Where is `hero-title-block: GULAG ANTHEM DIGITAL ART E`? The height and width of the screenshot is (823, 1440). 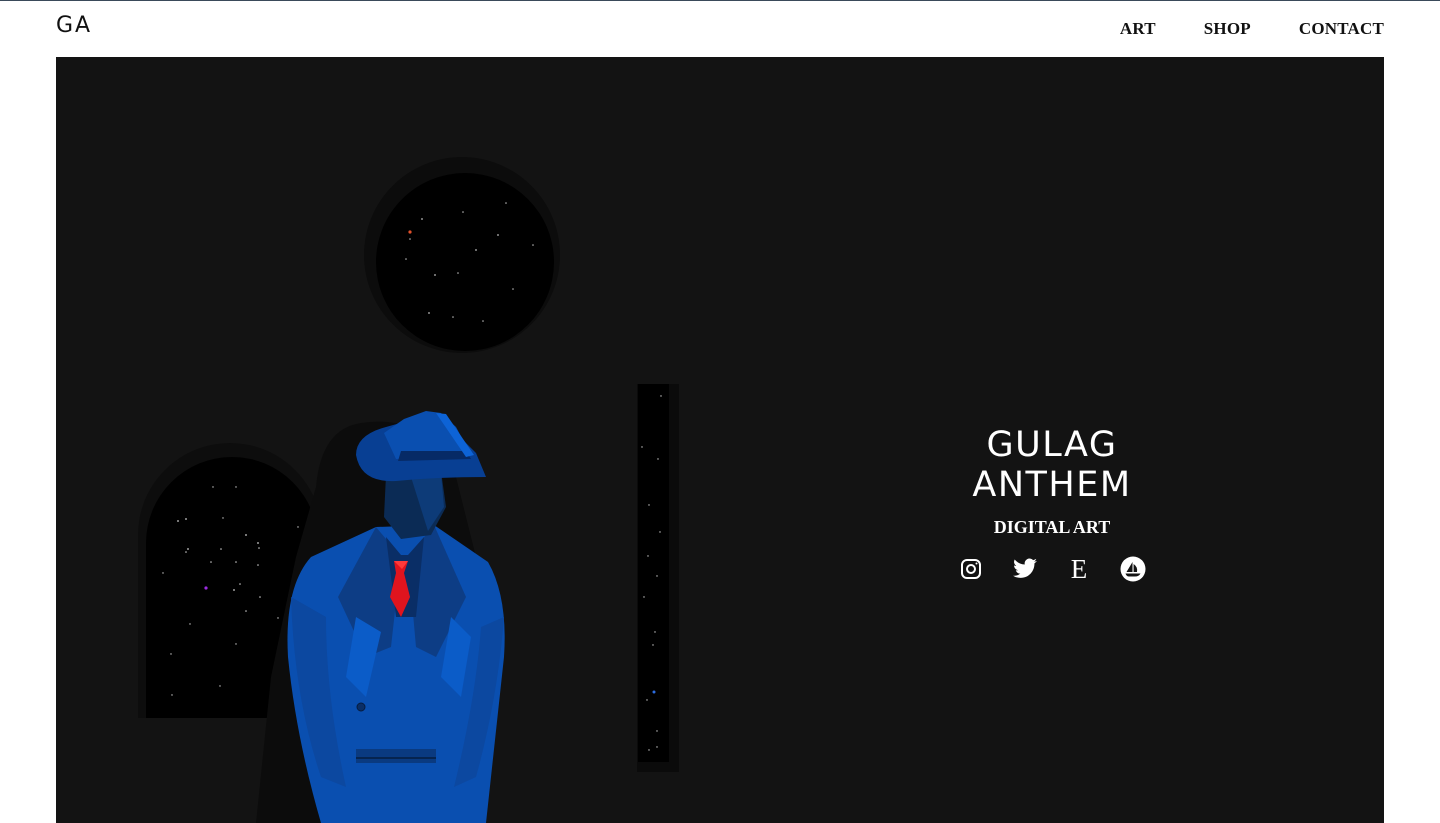 hero-title-block: GULAG ANTHEM DIGITAL ART E is located at coordinates (1052, 503).